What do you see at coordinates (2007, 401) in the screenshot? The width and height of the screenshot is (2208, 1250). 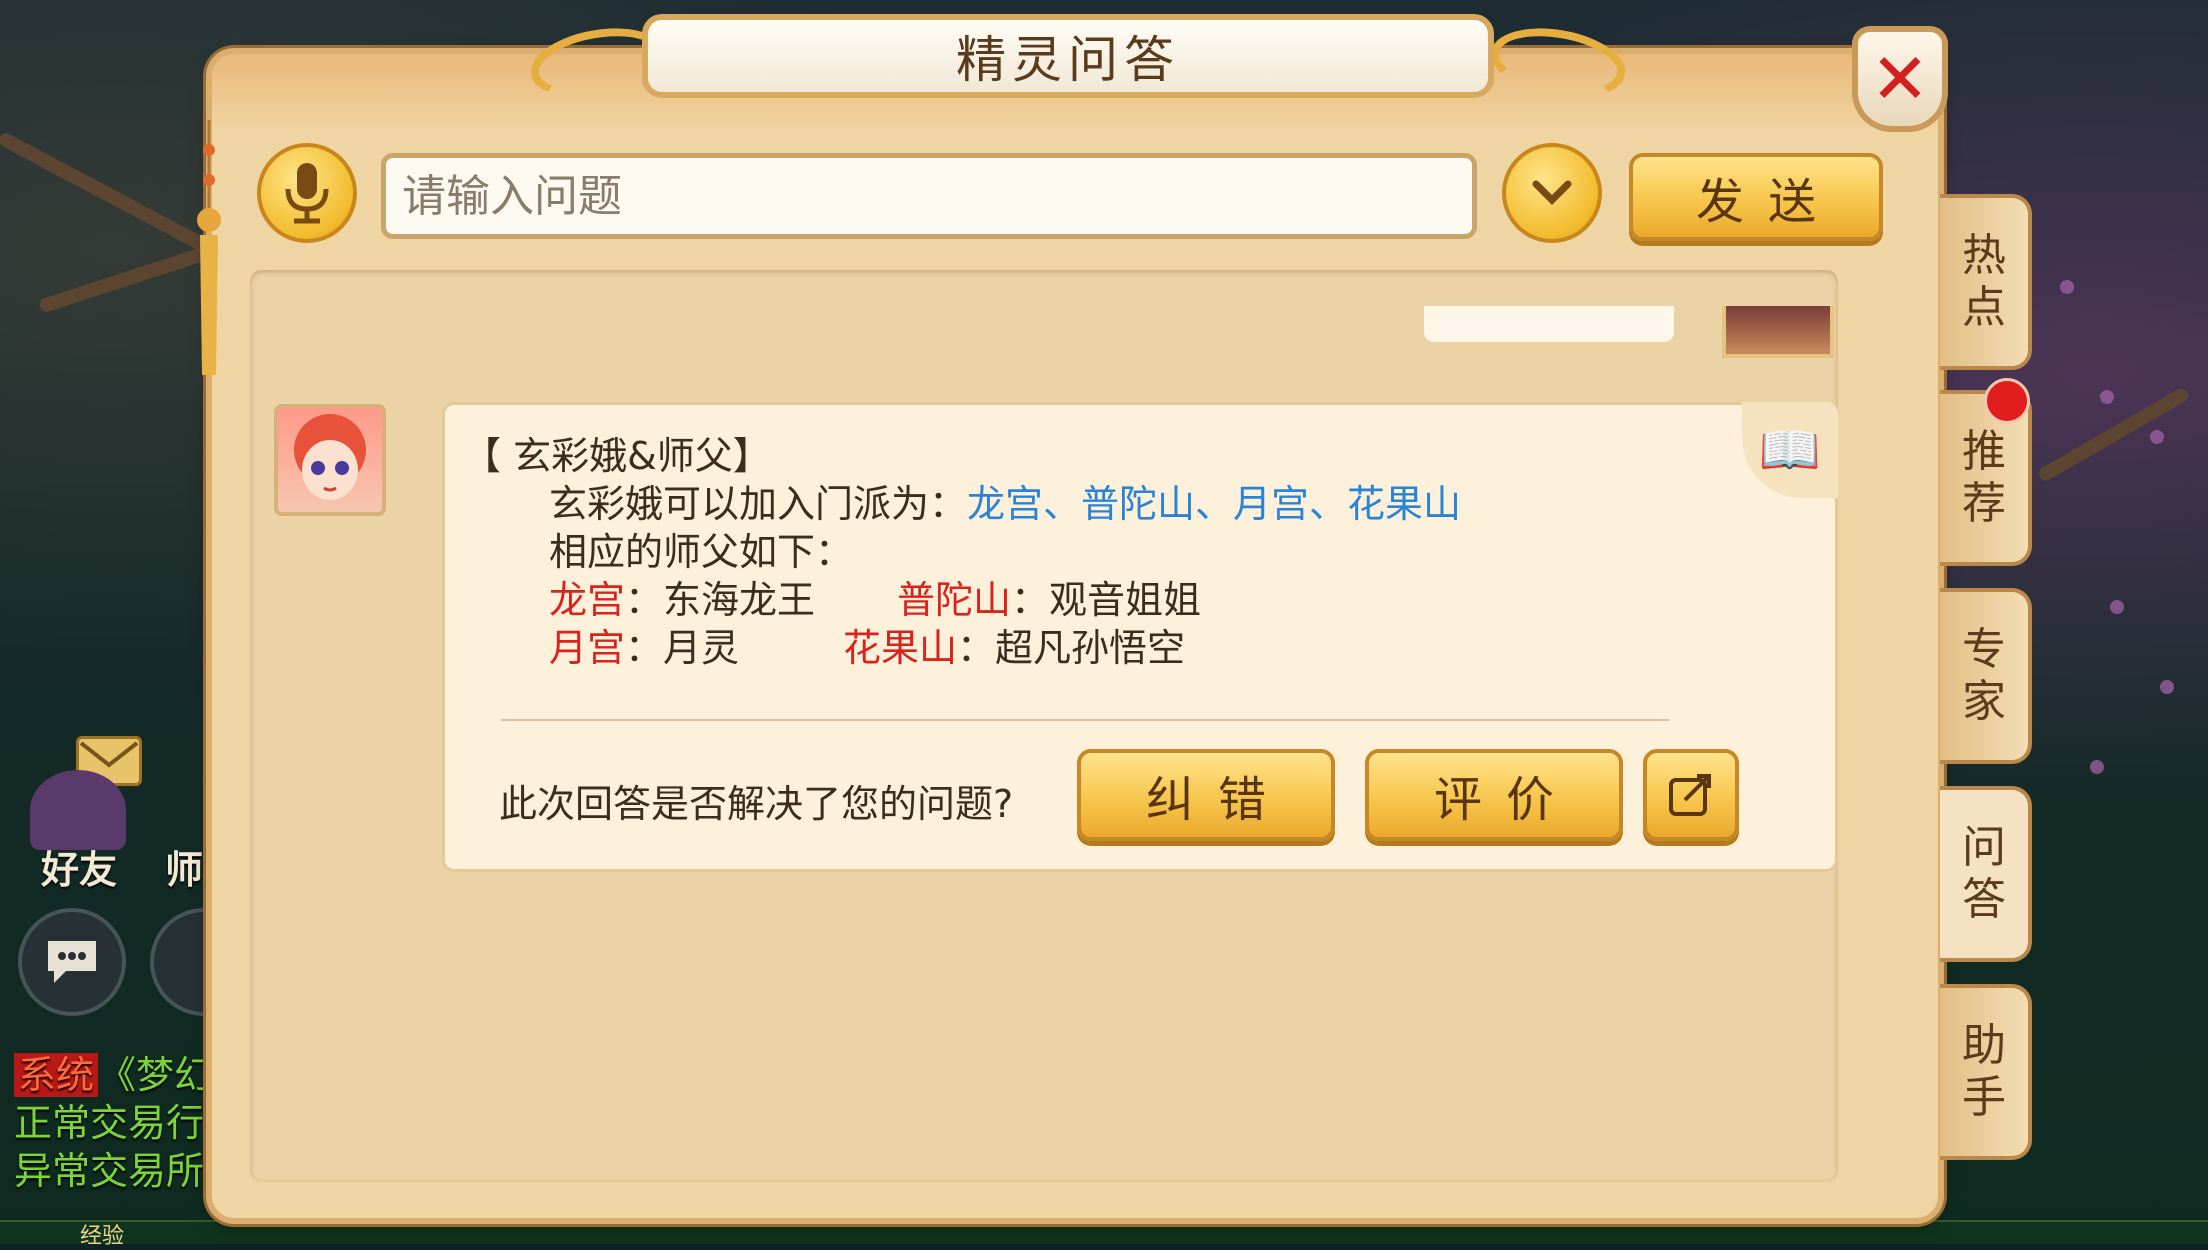 I see `notification-dot` at bounding box center [2007, 401].